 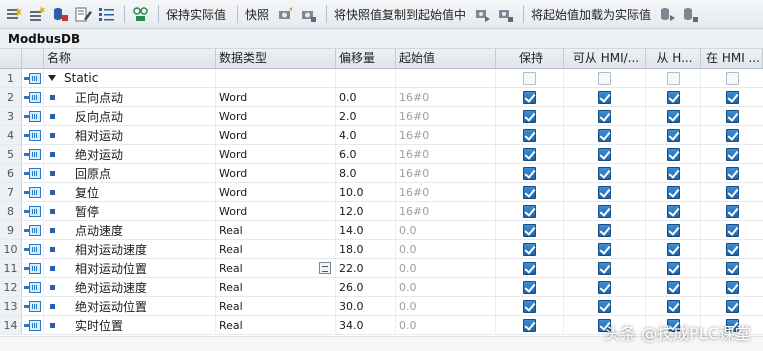 What do you see at coordinates (366, 58) in the screenshot?
I see `header-offset: 偏移量` at bounding box center [366, 58].